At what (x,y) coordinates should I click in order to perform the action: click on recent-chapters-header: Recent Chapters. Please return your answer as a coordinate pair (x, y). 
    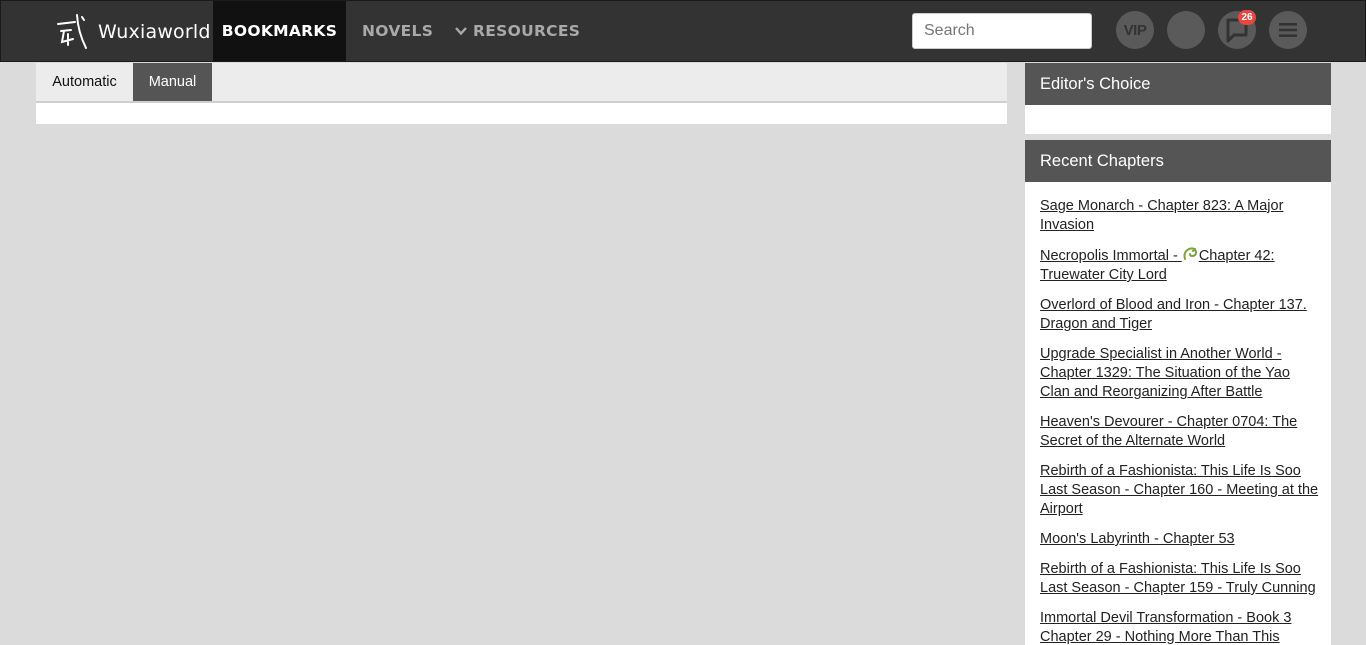
    Looking at the image, I should click on (1178, 161).